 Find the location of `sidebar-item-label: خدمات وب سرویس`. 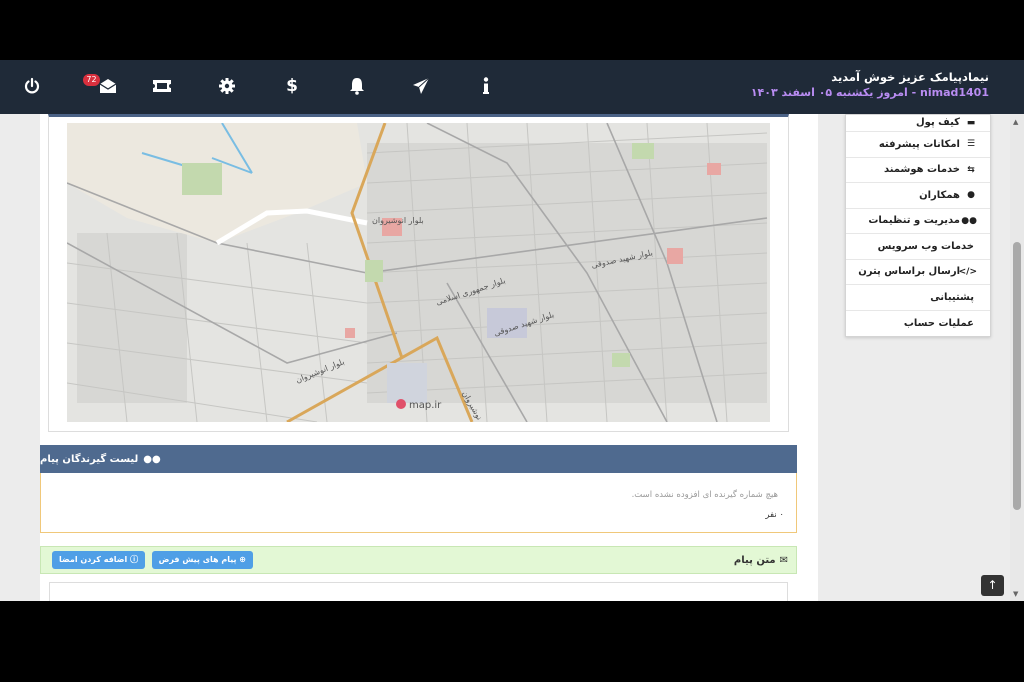

sidebar-item-label: خدمات وب سرویس is located at coordinates (925, 246).